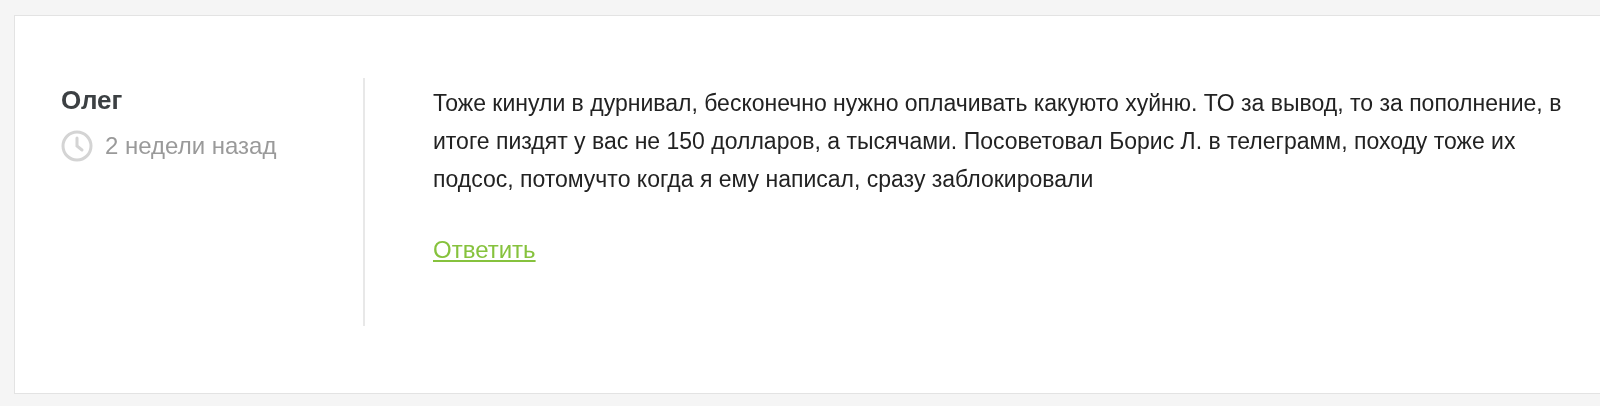 The image size is (1600, 406). I want to click on comment-time: 2 недели назад, so click(191, 146).